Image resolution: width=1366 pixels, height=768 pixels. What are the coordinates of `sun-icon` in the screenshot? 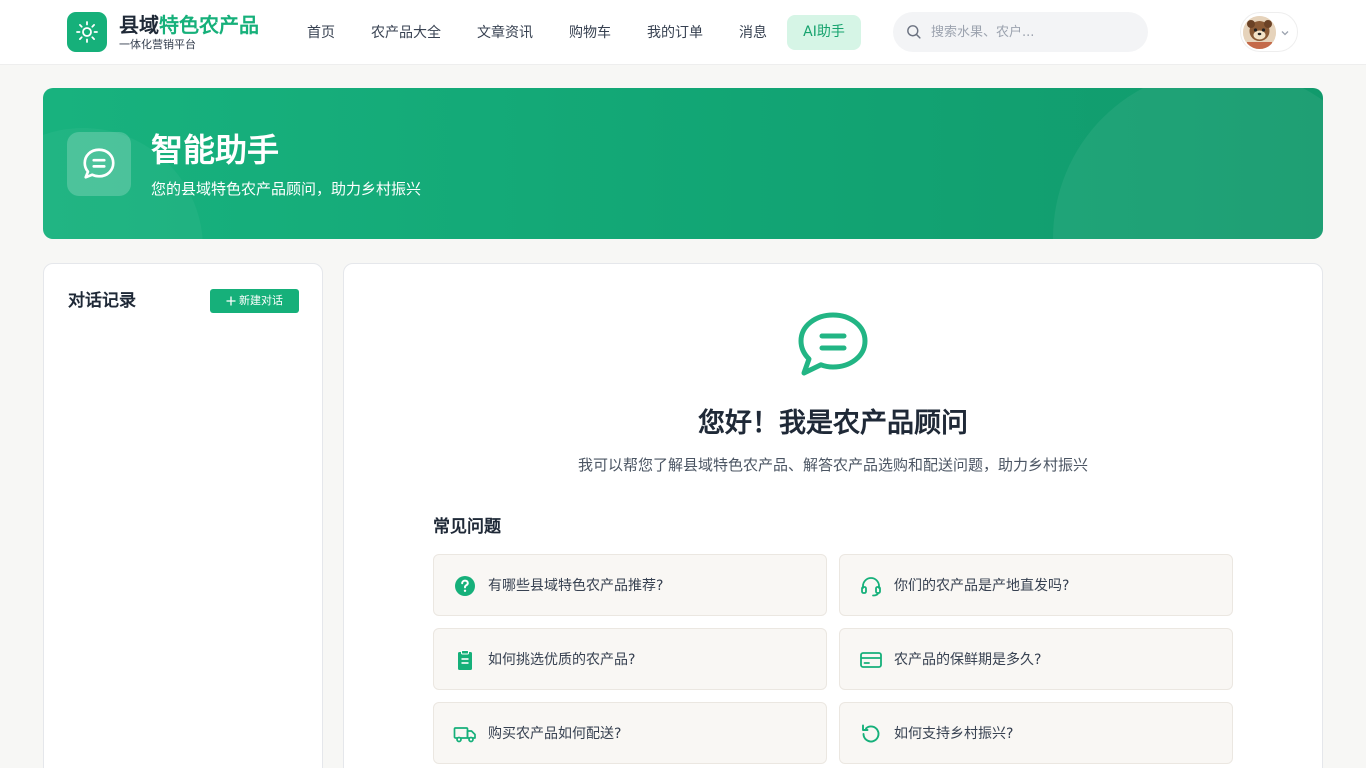 It's located at (87, 32).